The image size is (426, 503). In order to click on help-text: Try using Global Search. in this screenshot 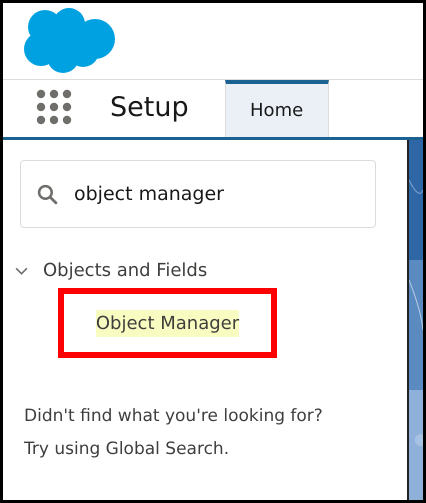, I will do `click(127, 449)`.